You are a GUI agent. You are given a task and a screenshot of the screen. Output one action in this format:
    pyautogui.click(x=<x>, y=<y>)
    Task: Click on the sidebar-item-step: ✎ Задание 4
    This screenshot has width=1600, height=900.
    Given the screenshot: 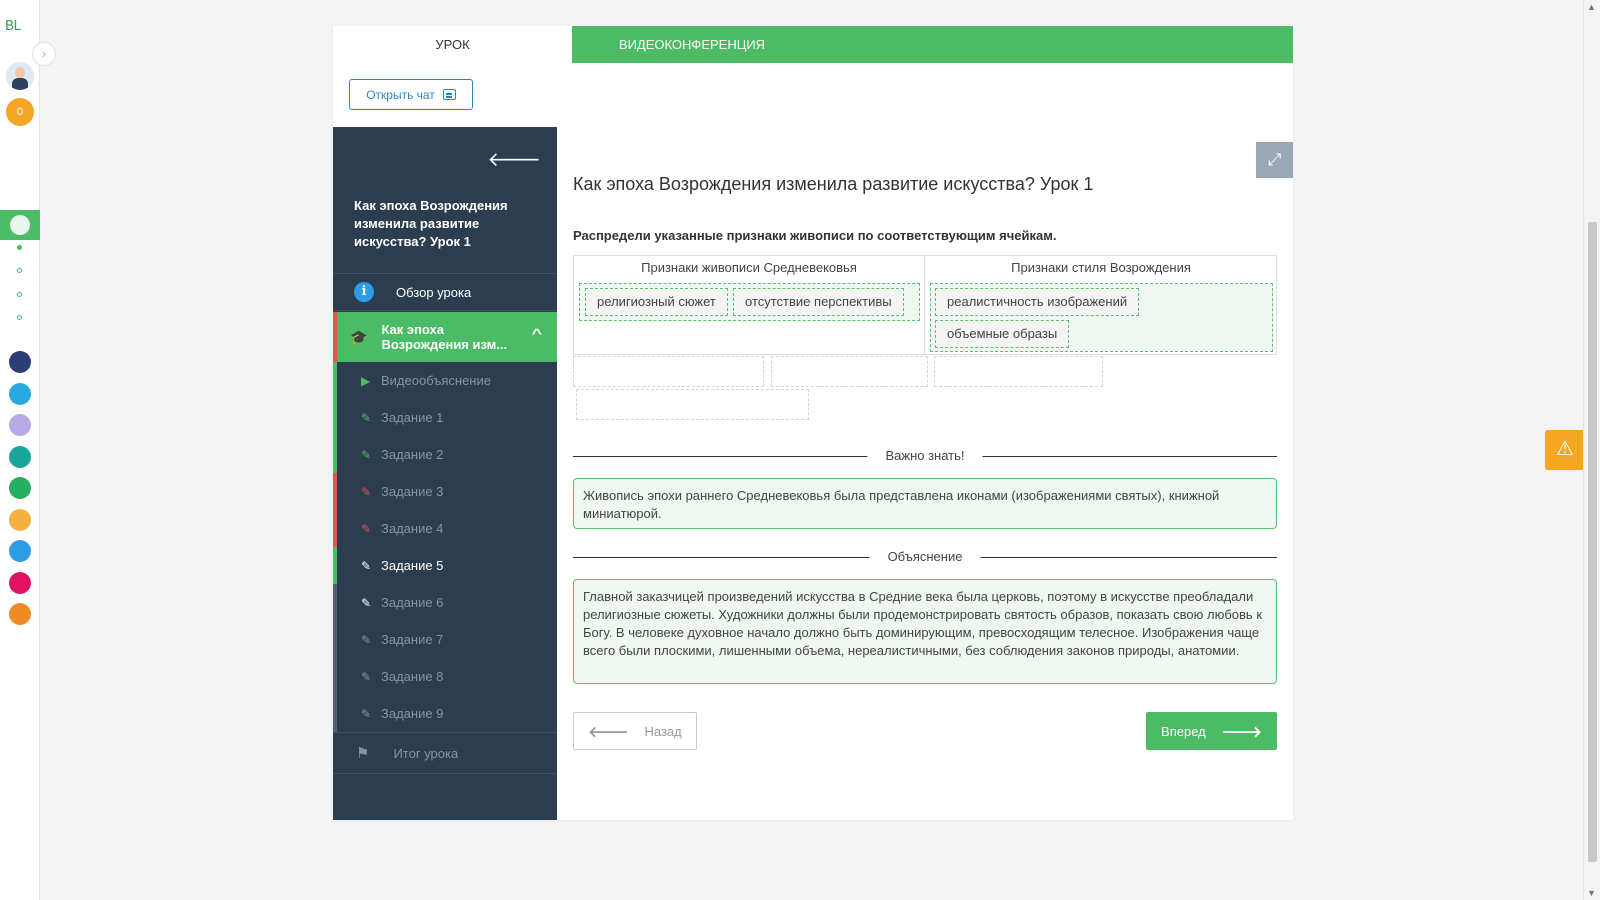 What is the action you would take?
    pyautogui.click(x=445, y=528)
    